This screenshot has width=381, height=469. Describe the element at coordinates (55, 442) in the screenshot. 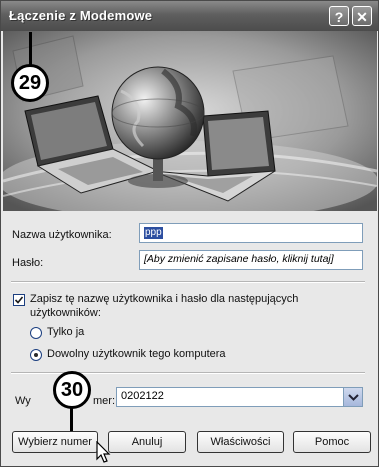

I see `dial-button: Wybierz numer` at that location.